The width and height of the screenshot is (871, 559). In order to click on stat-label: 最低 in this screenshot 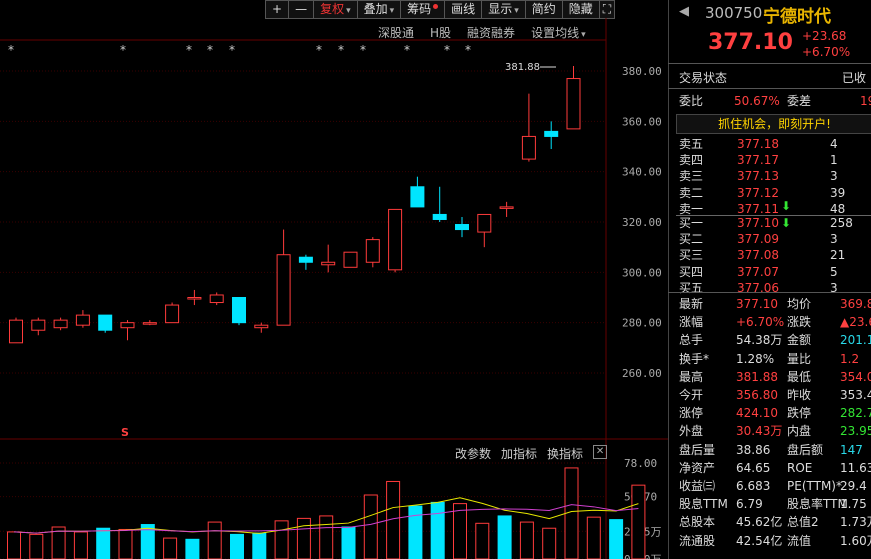, I will do `click(799, 376)`.